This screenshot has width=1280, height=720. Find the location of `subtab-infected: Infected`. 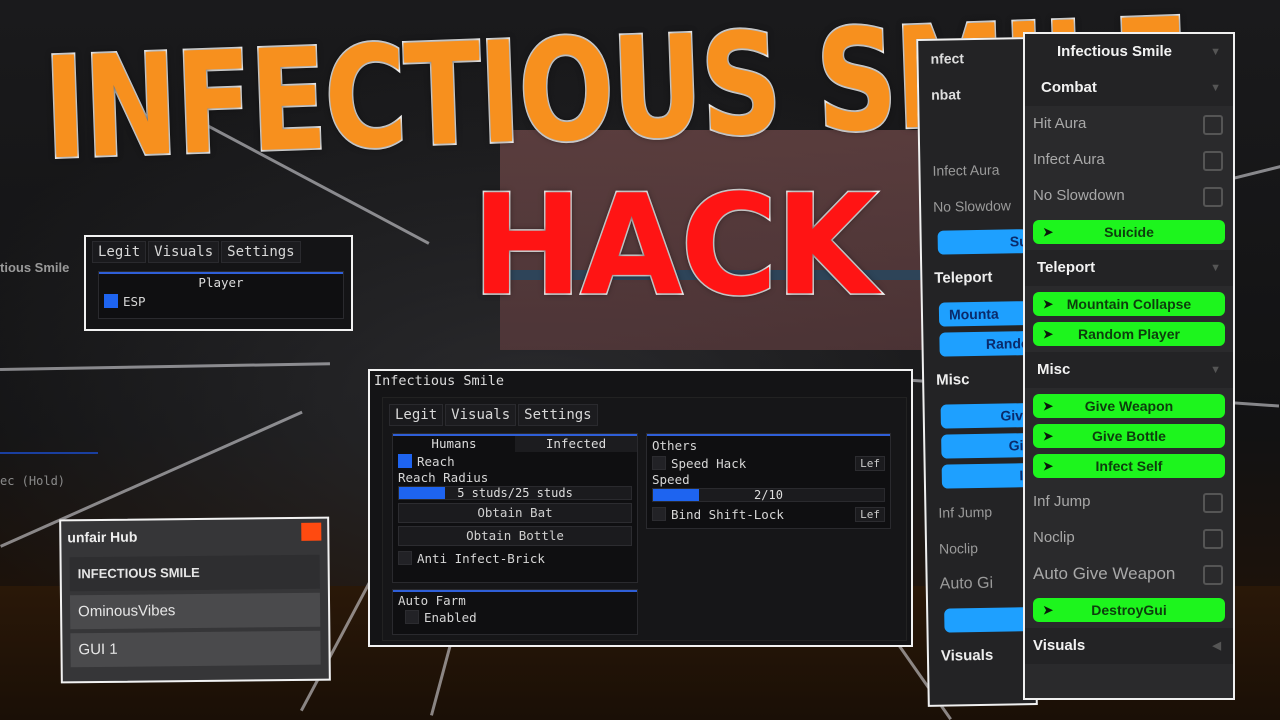

subtab-infected: Infected is located at coordinates (576, 444).